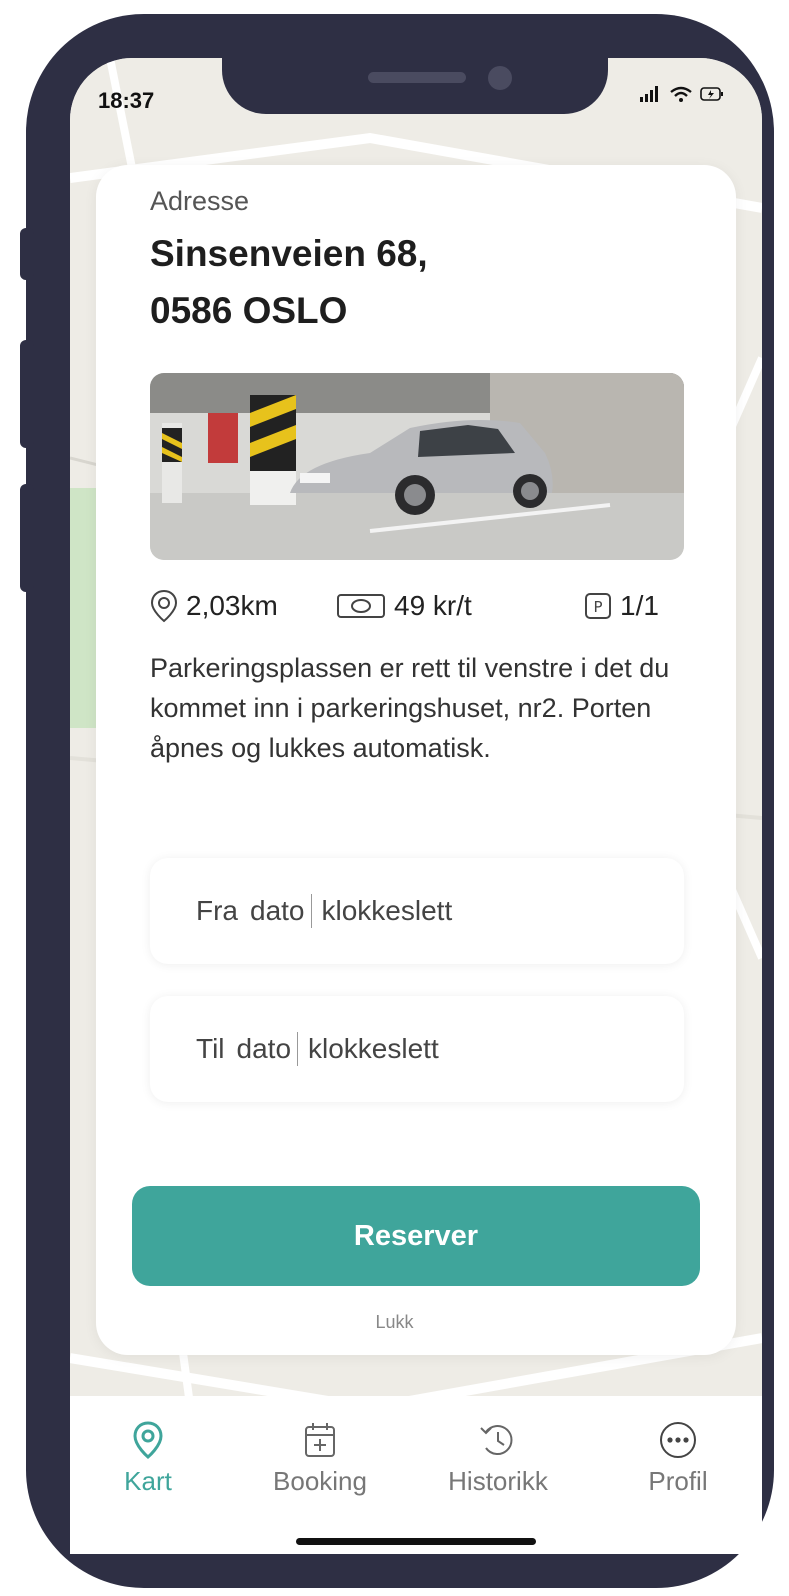 This screenshot has height=1596, width=789. What do you see at coordinates (289, 253) in the screenshot?
I see `address-line-1: Sinsenveien 68,` at bounding box center [289, 253].